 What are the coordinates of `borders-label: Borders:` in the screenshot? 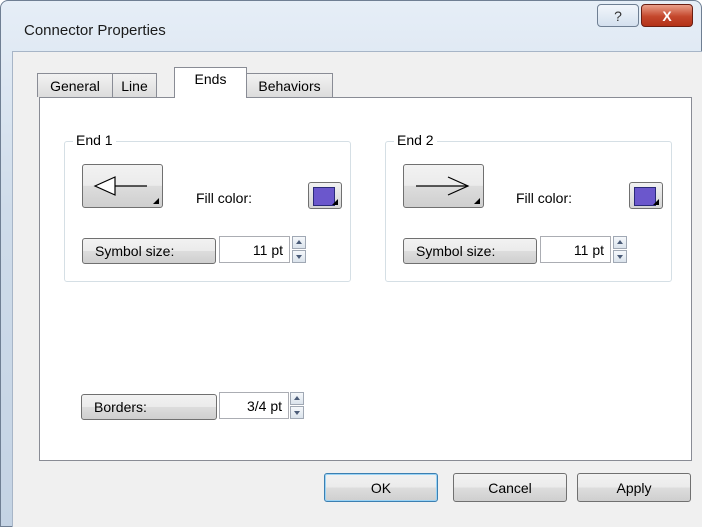 It's located at (120, 407).